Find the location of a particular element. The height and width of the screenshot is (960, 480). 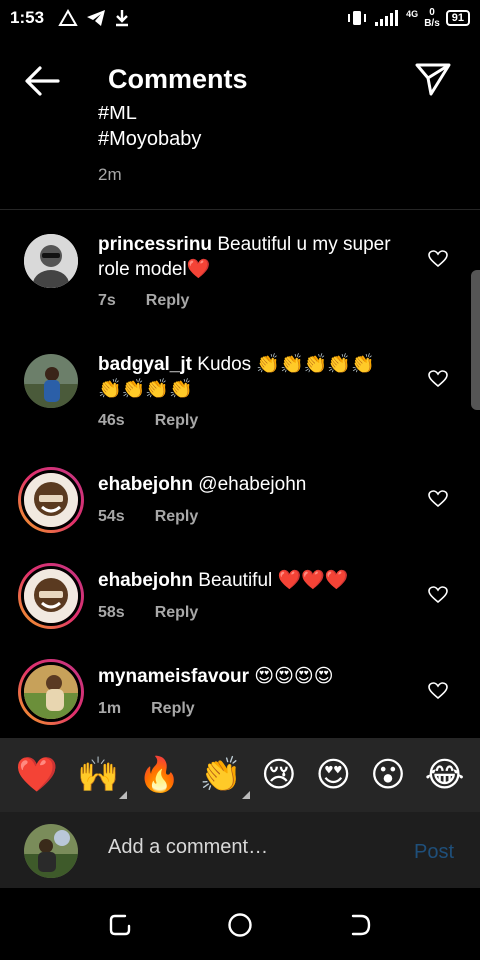

comment-username: princessrinu is located at coordinates (155, 244).